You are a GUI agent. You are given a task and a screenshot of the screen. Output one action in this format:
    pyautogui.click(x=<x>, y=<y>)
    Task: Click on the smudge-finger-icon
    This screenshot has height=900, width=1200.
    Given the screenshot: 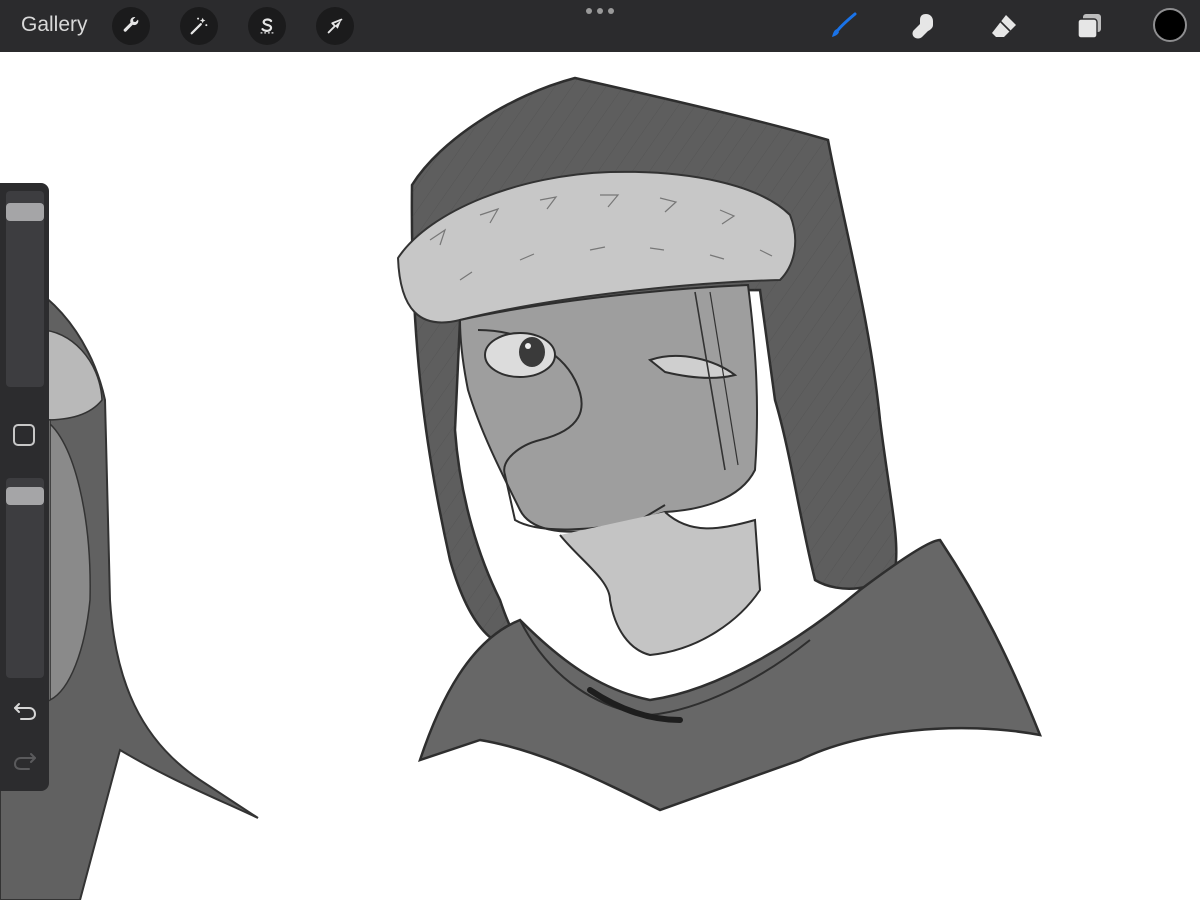 What is the action you would take?
    pyautogui.click(x=922, y=26)
    